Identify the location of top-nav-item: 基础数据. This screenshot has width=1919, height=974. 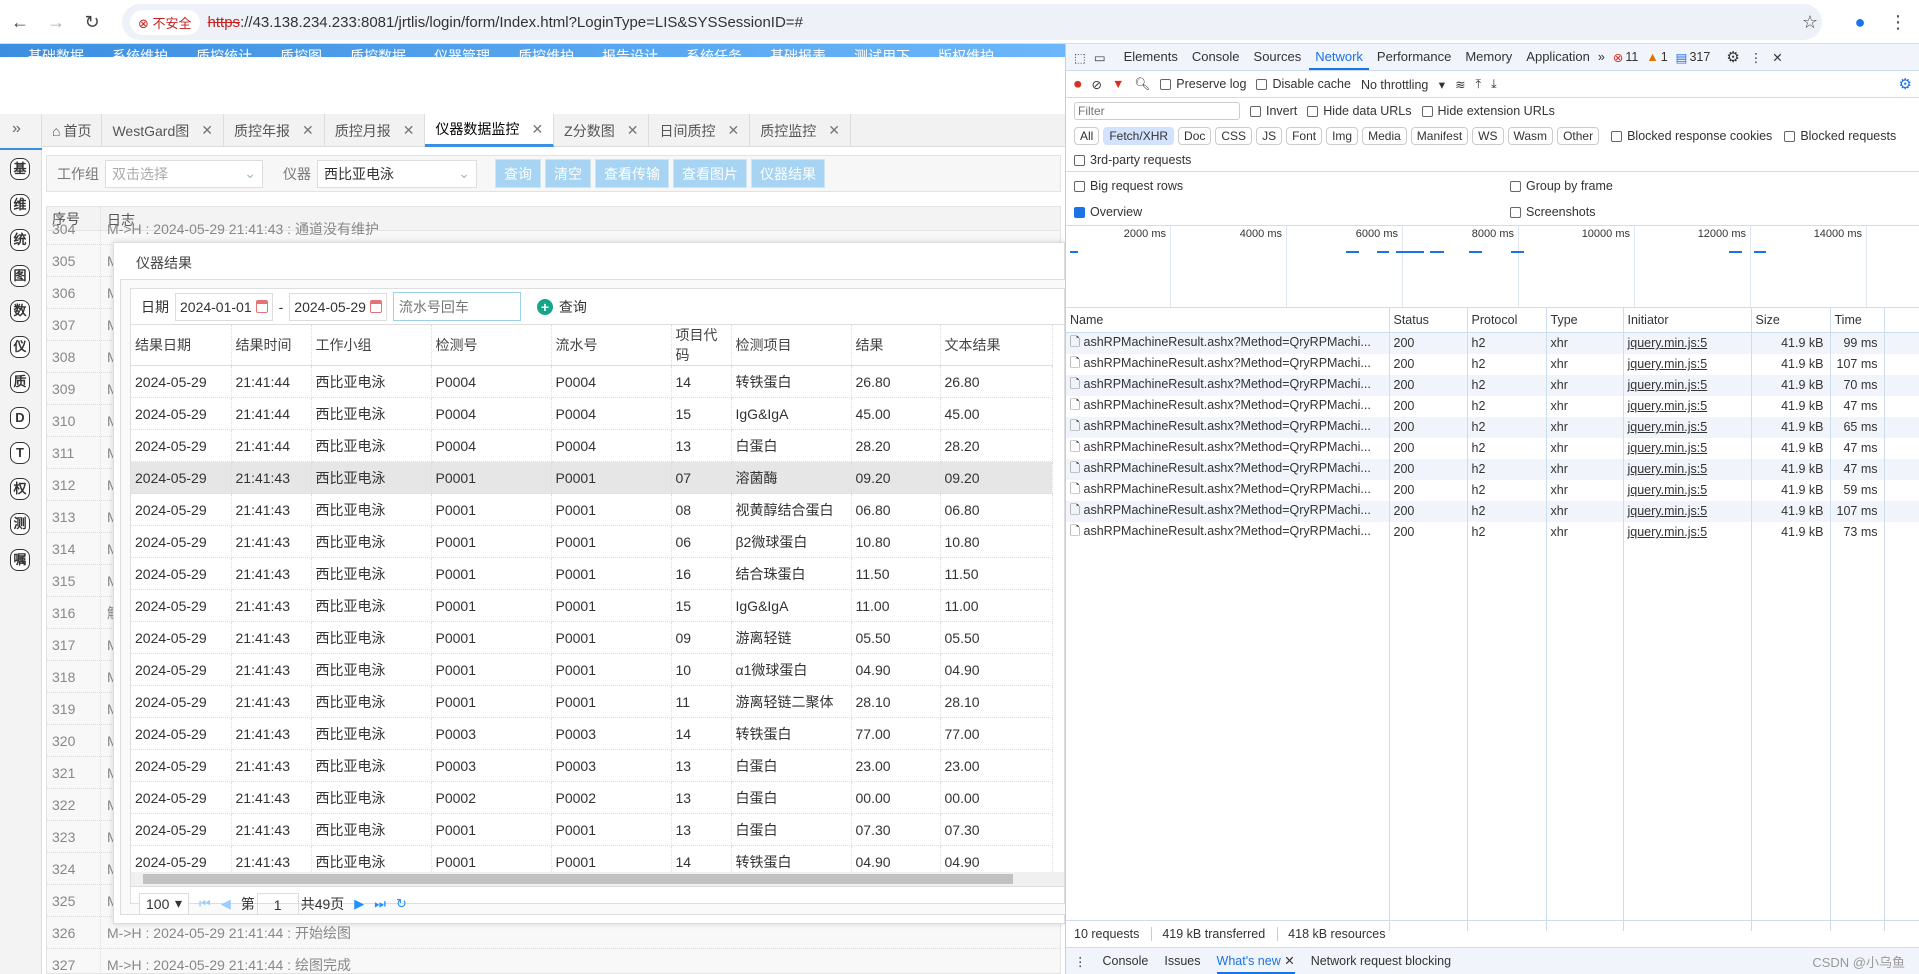
(56, 53).